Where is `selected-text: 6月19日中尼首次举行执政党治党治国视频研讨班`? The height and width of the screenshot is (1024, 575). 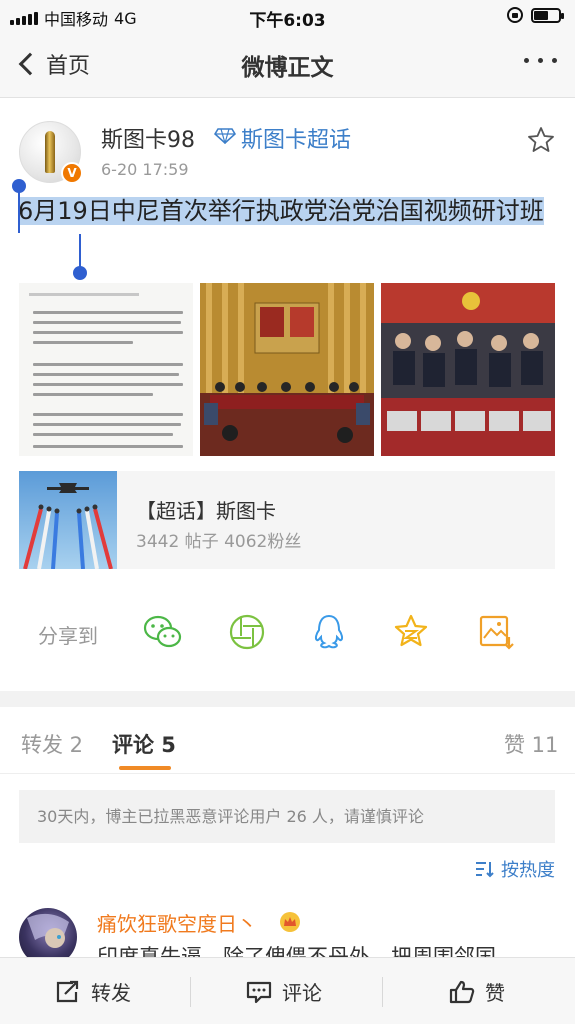
selected-text: 6月19日中尼首次举行执政党治党治国视频研讨班 is located at coordinates (281, 211).